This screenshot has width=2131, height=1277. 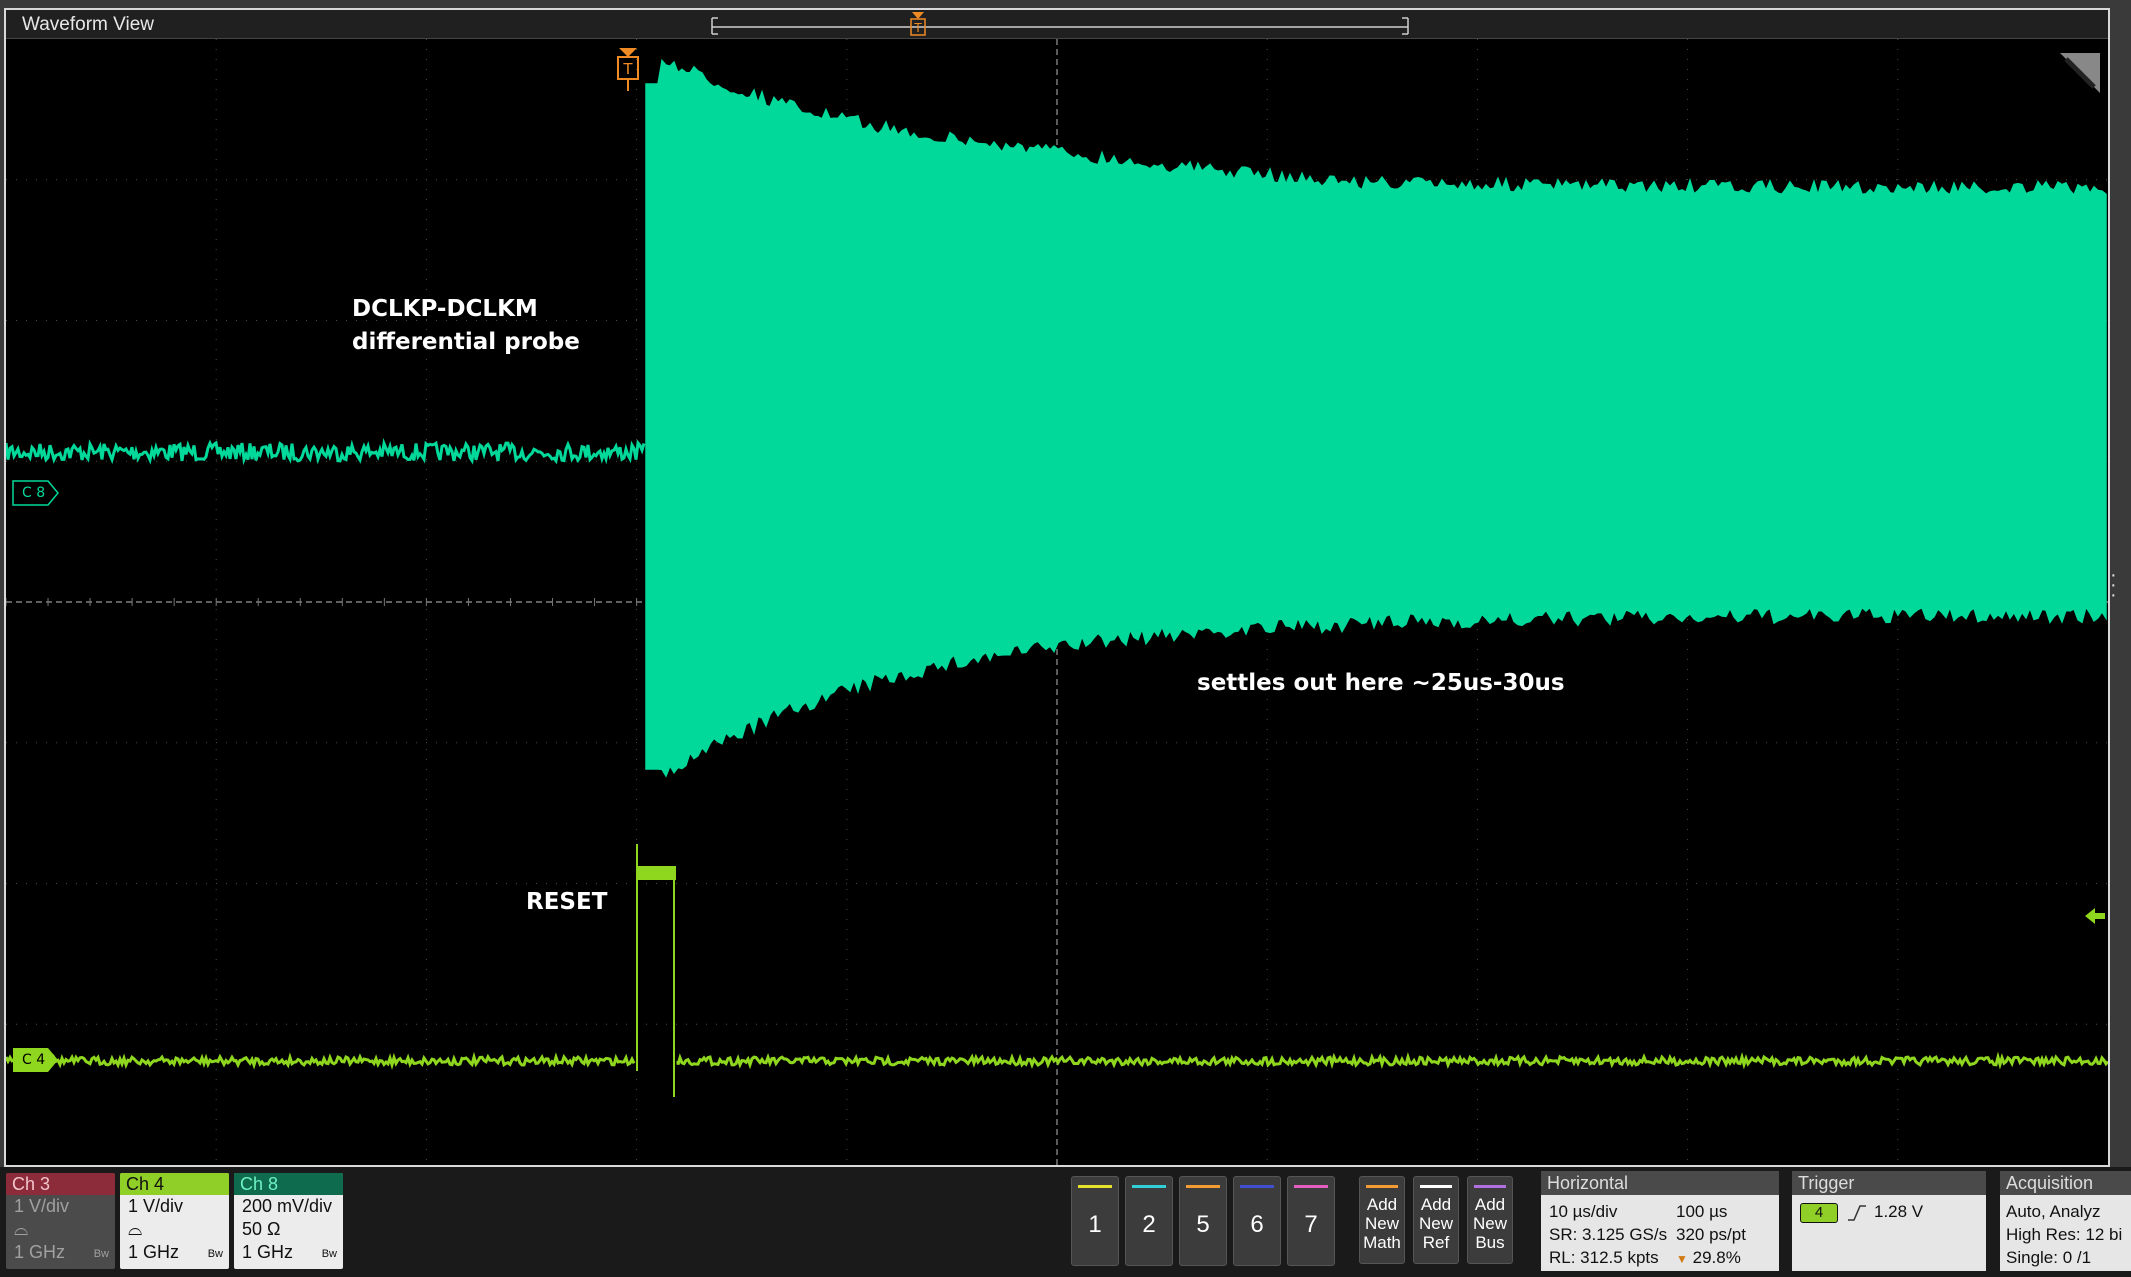 What do you see at coordinates (42, 1206) in the screenshot?
I see `ch3-scale: 1 V/div` at bounding box center [42, 1206].